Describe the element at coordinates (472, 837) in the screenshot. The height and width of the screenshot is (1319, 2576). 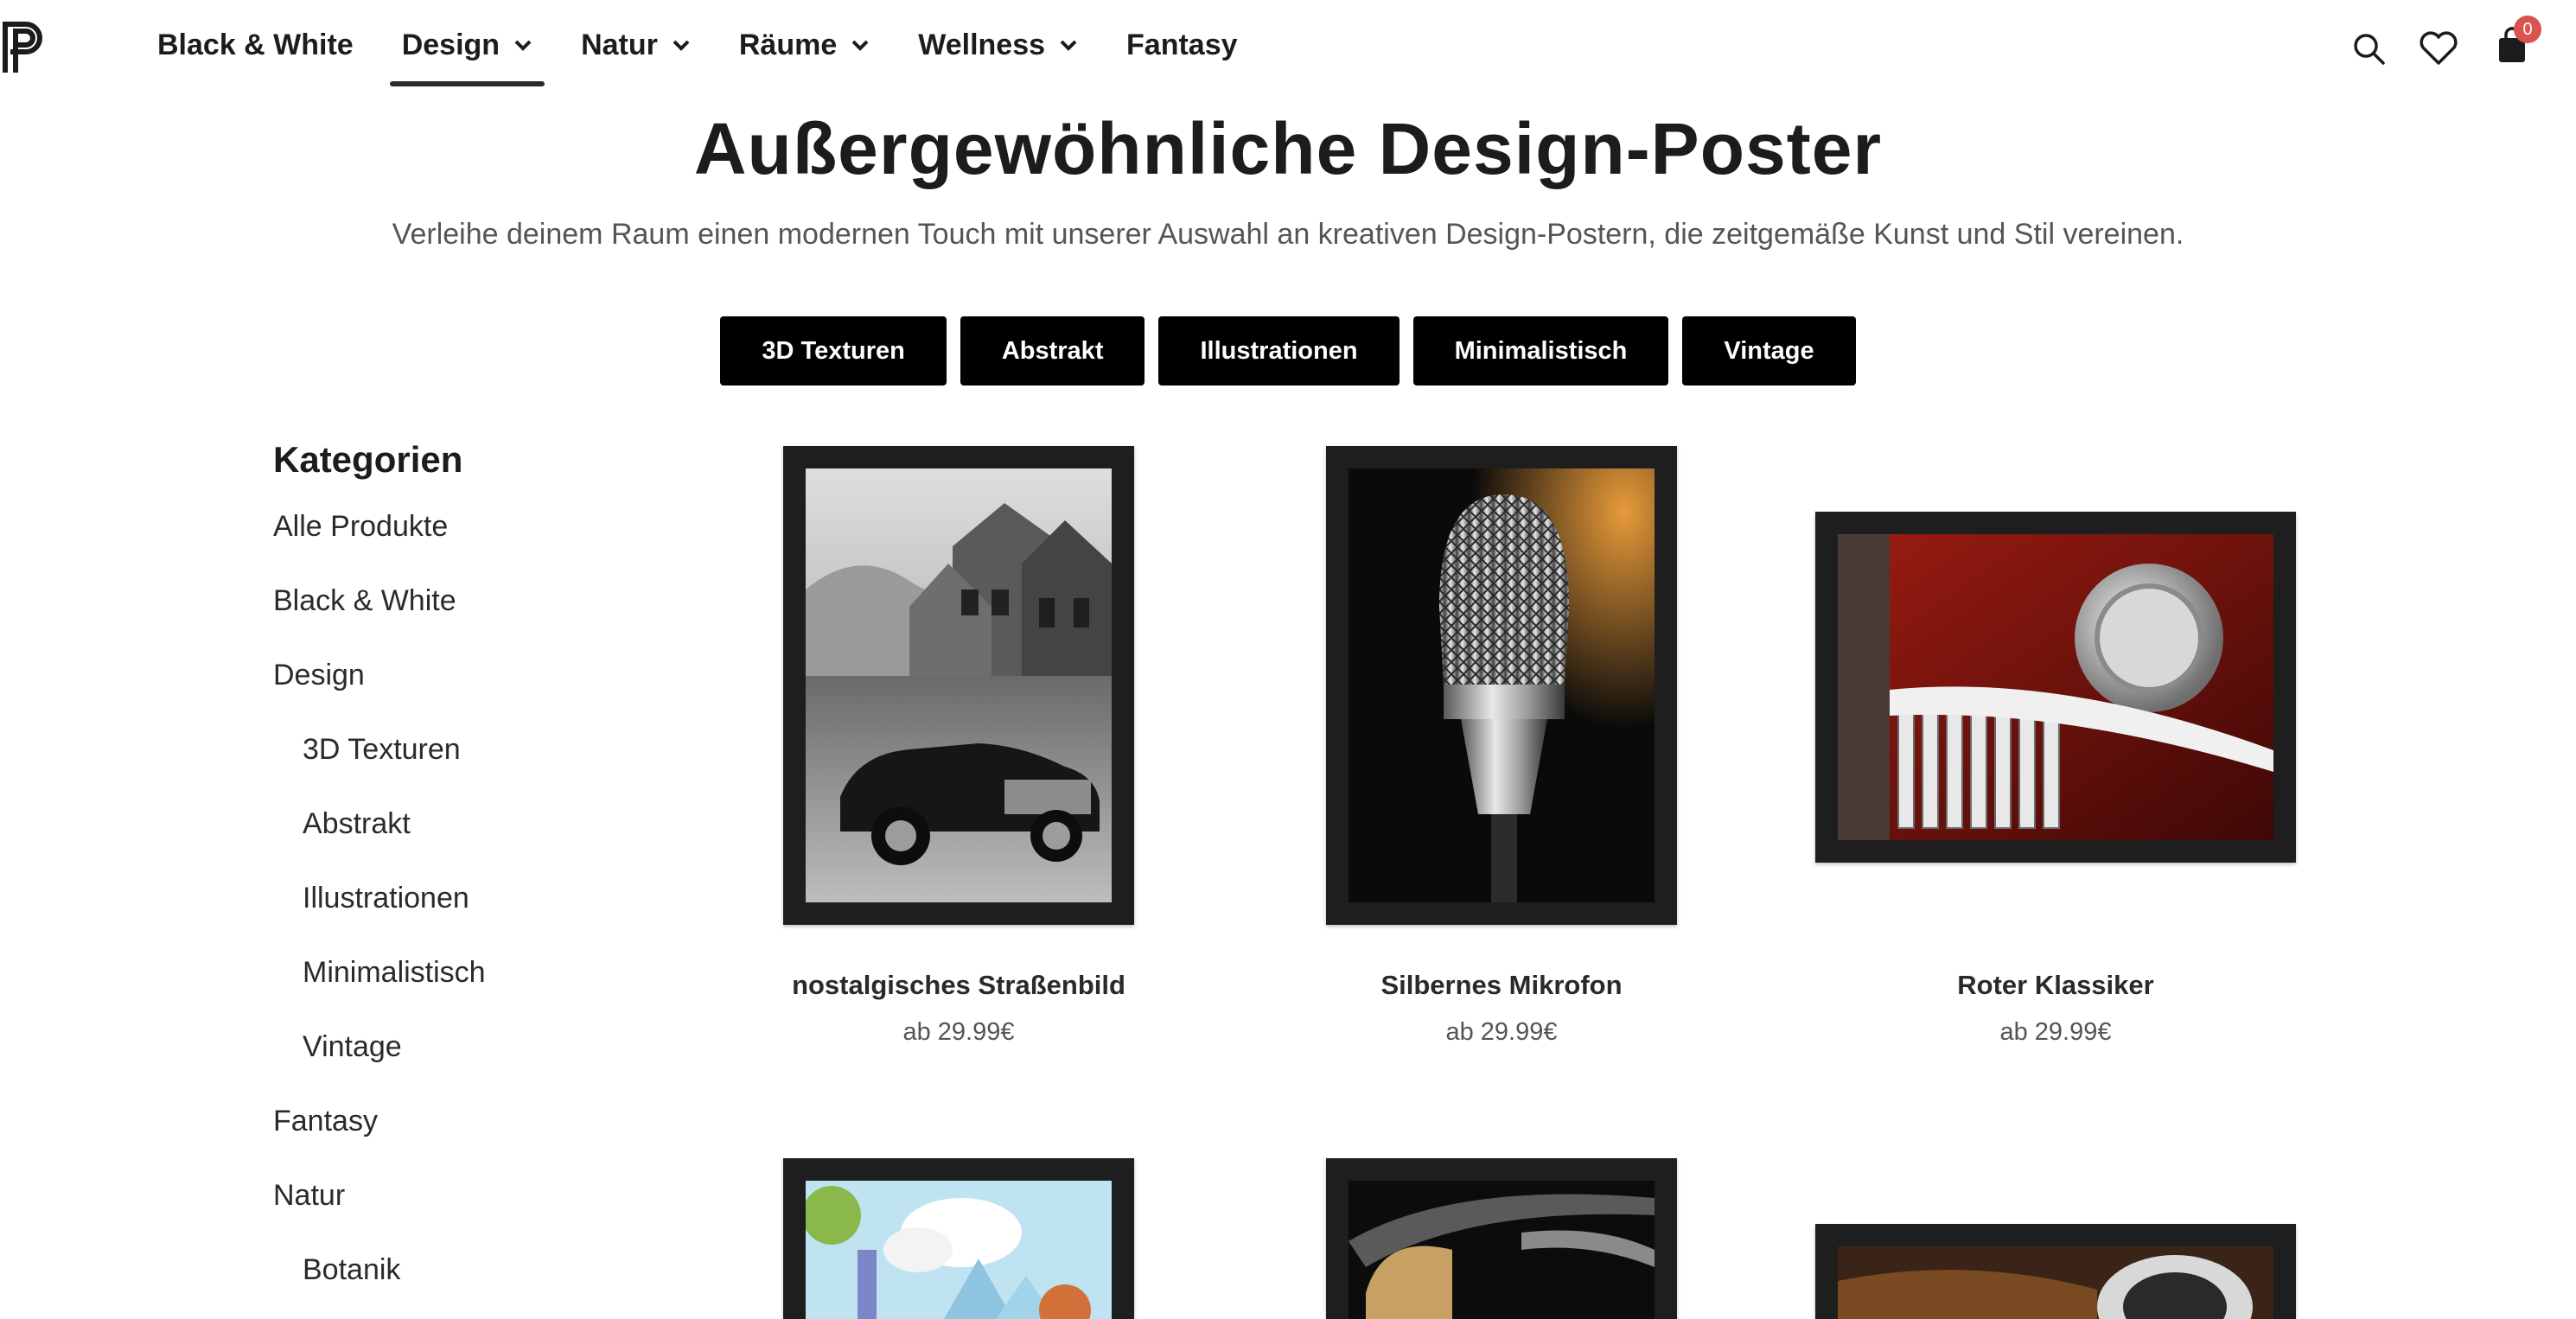
I see `sidebar-item-abstrakt: Abstrakt` at that location.